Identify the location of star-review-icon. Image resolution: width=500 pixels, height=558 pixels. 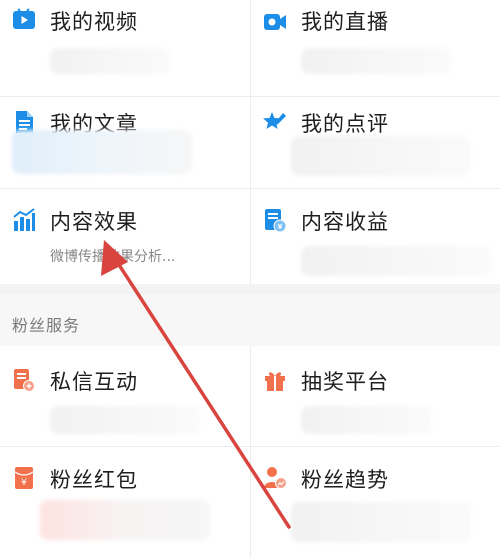
(274, 120).